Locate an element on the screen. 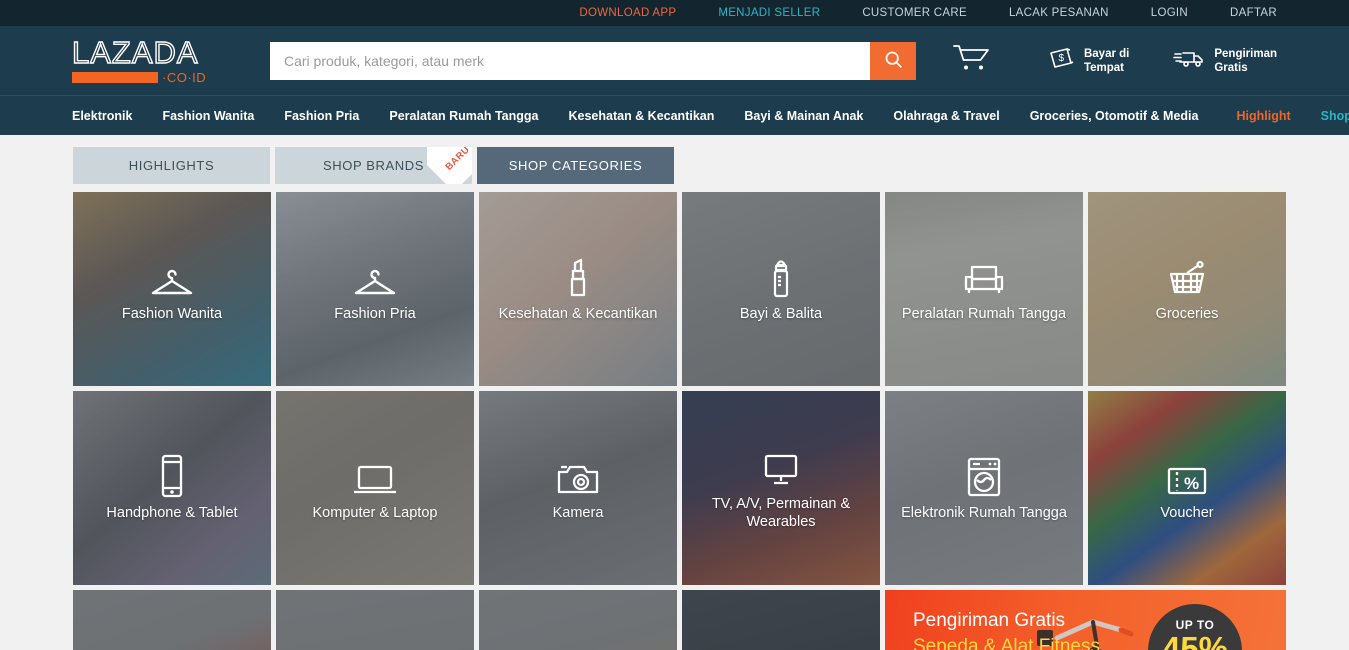 The height and width of the screenshot is (650, 1349). lipstick-icon is located at coordinates (578, 277).